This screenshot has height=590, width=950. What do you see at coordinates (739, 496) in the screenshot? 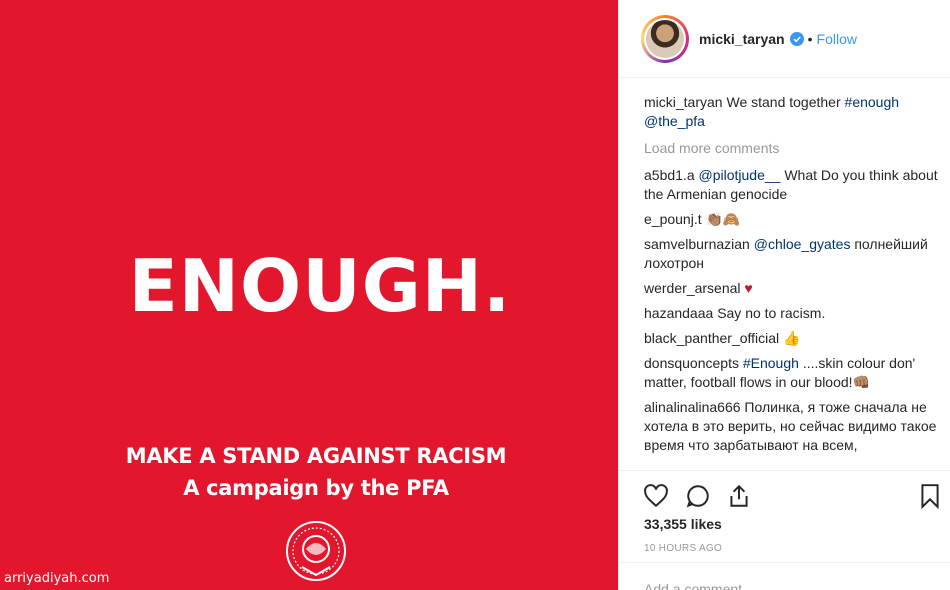
I see `share-icon` at bounding box center [739, 496].